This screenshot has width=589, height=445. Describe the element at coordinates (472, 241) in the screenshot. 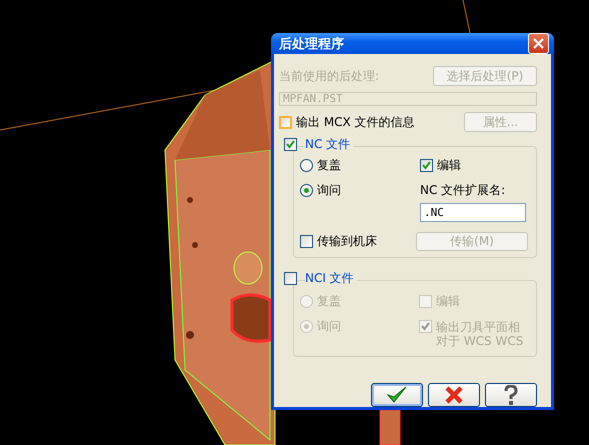

I see `send-button: 传输(M)` at that location.